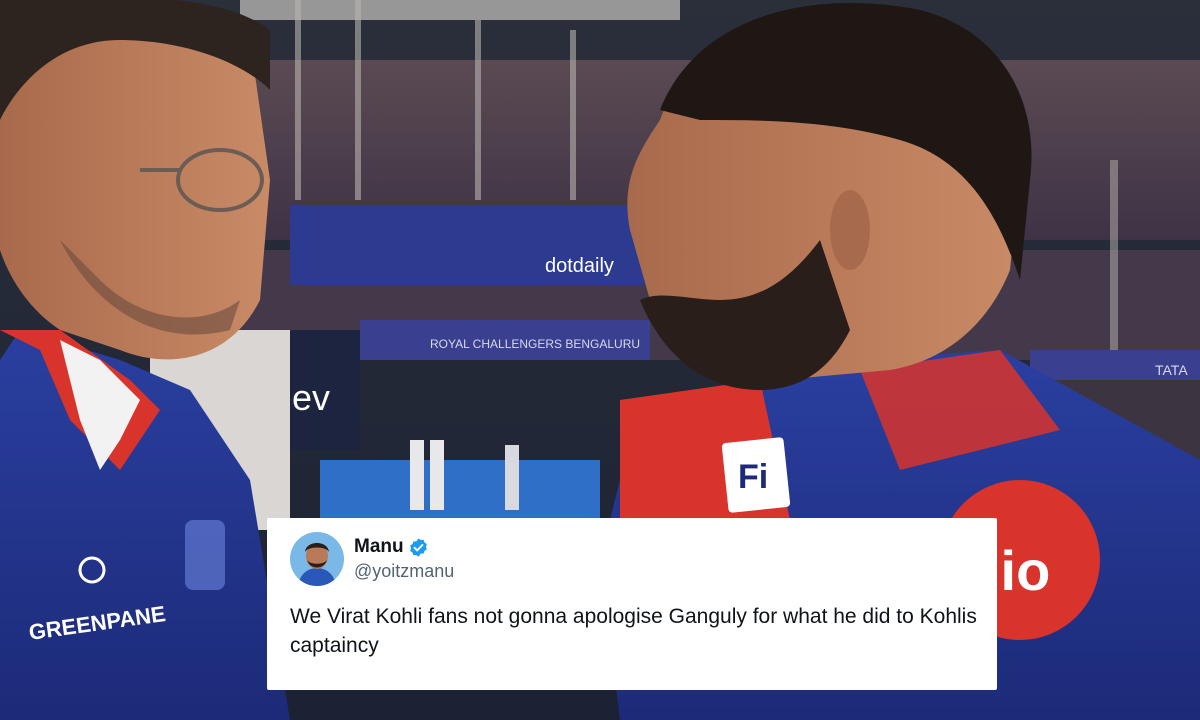 The width and height of the screenshot is (1200, 720). I want to click on author-name: Manu, so click(379, 547).